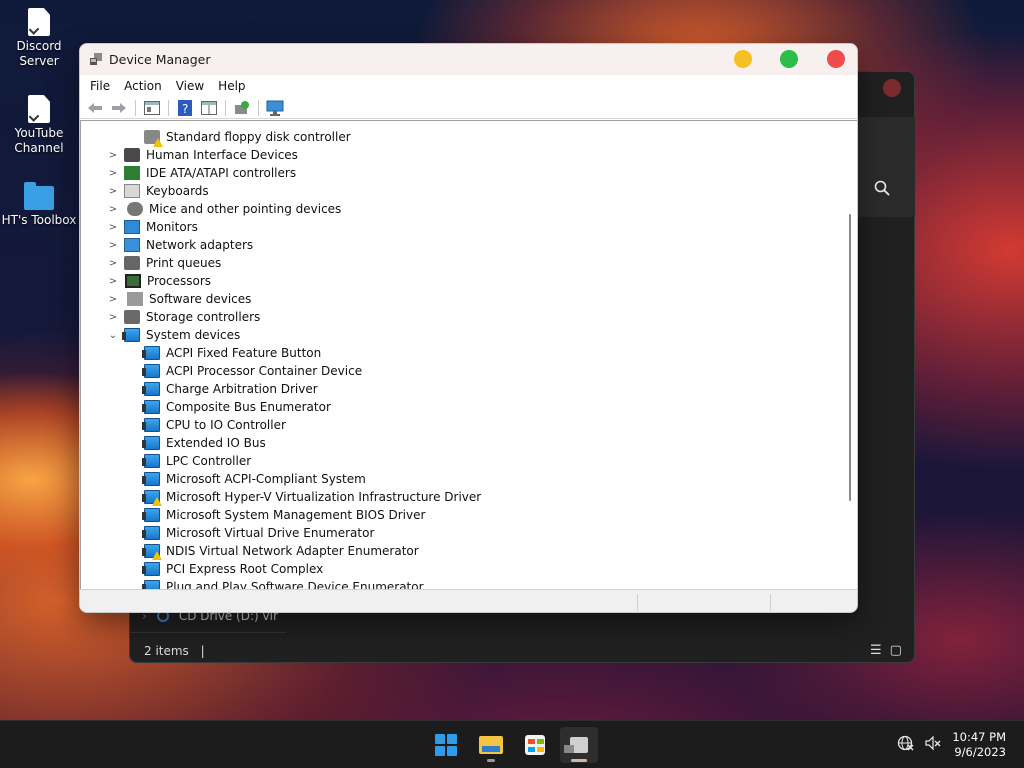 Image resolution: width=1024 pixels, height=768 pixels. I want to click on tree-item-label: Monitors, so click(172, 227).